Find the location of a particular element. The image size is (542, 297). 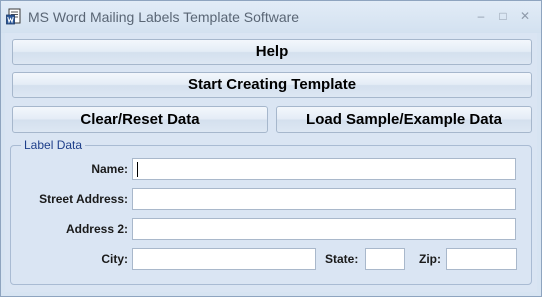

minimize-button: – is located at coordinates (481, 16).